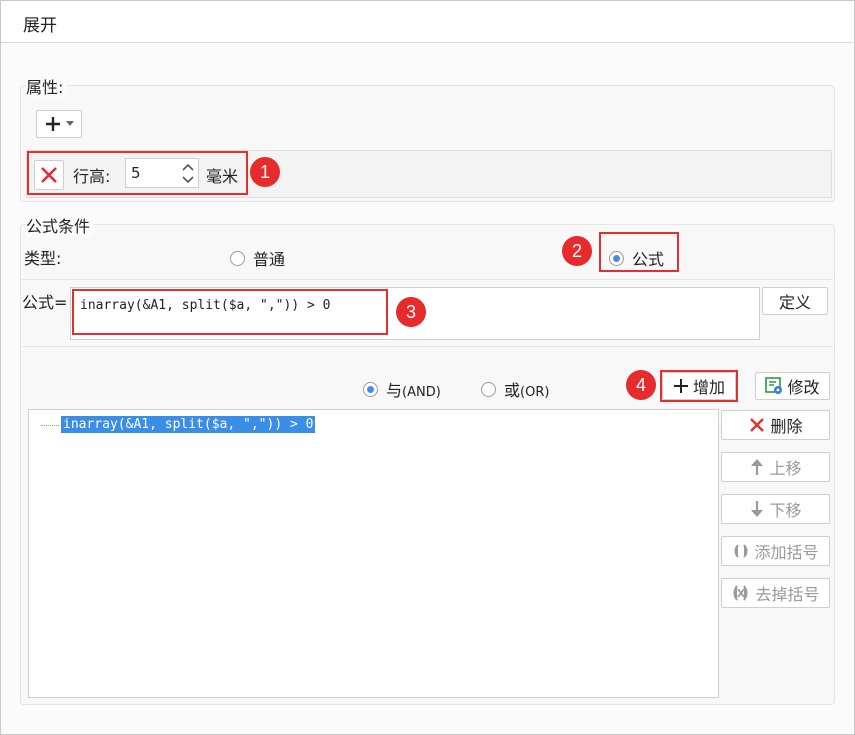 The width and height of the screenshot is (855, 735). Describe the element at coordinates (785, 510) in the screenshot. I see `move-down-label: 下移` at that location.